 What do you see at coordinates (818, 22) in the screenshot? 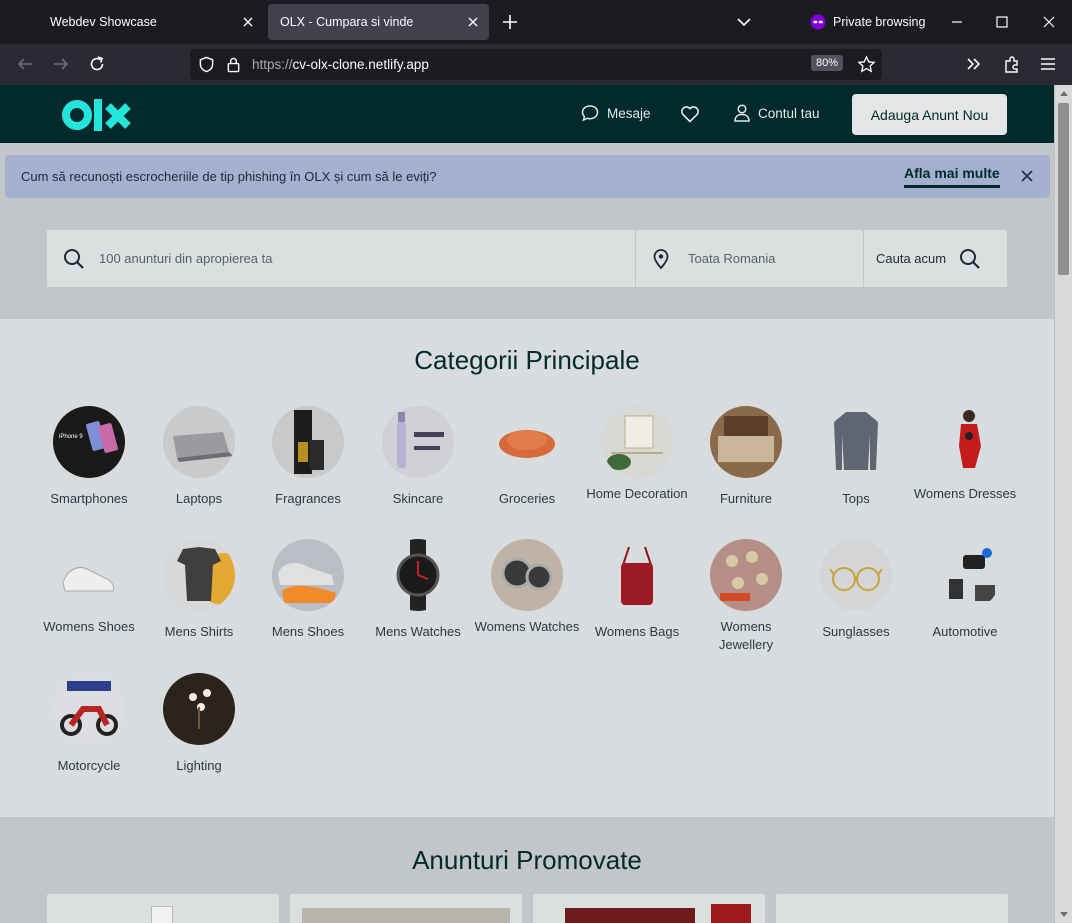
I see `private-mask-icon` at bounding box center [818, 22].